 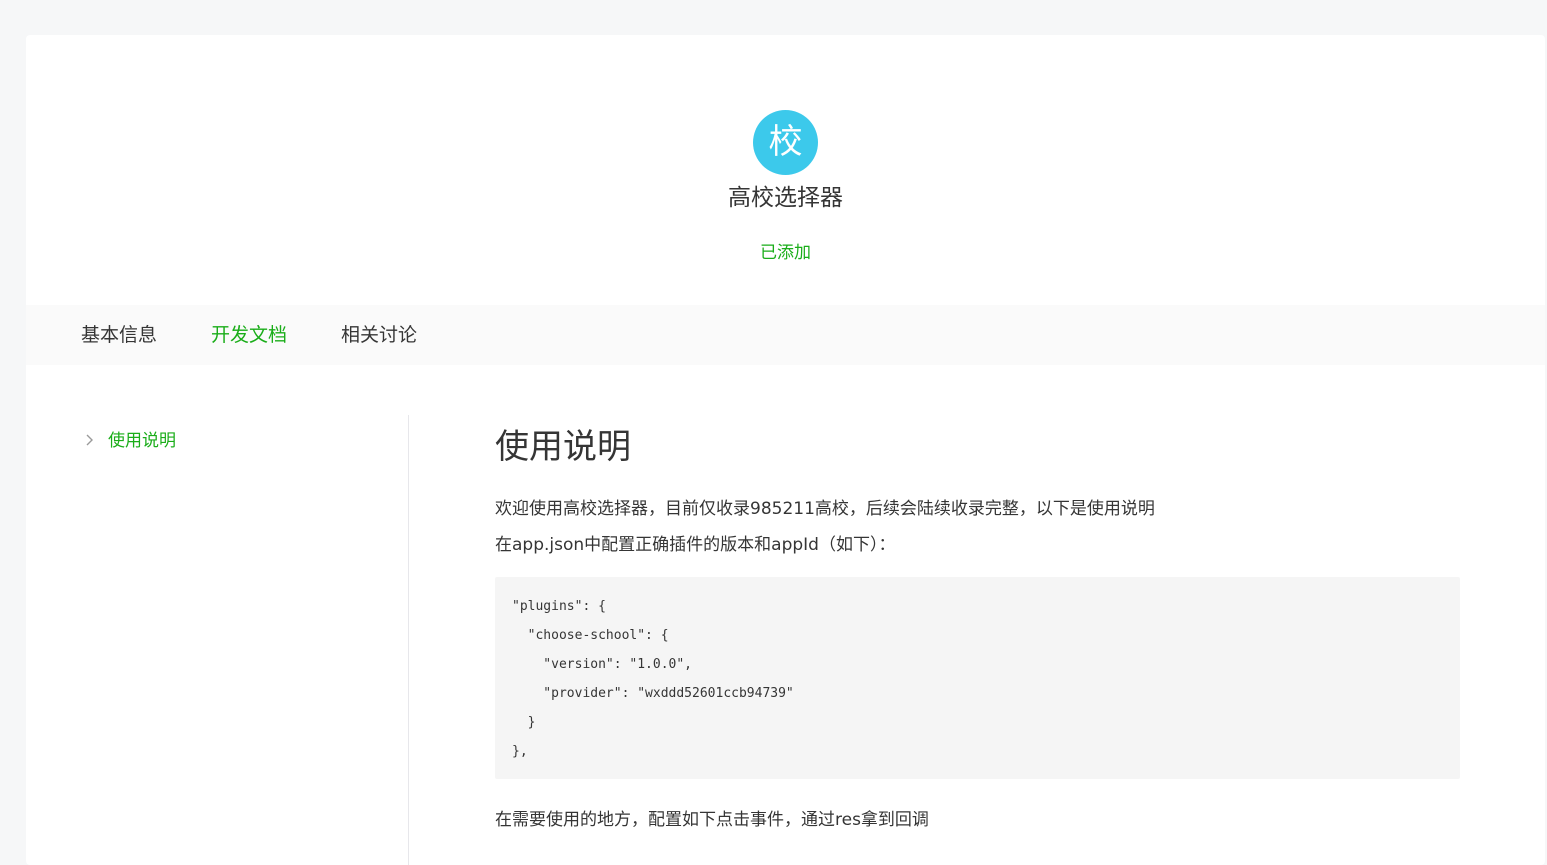 I want to click on doc-paragraph: 在需要使用的地方，配置如下点击事件，通过res拿到回调, so click(x=712, y=820).